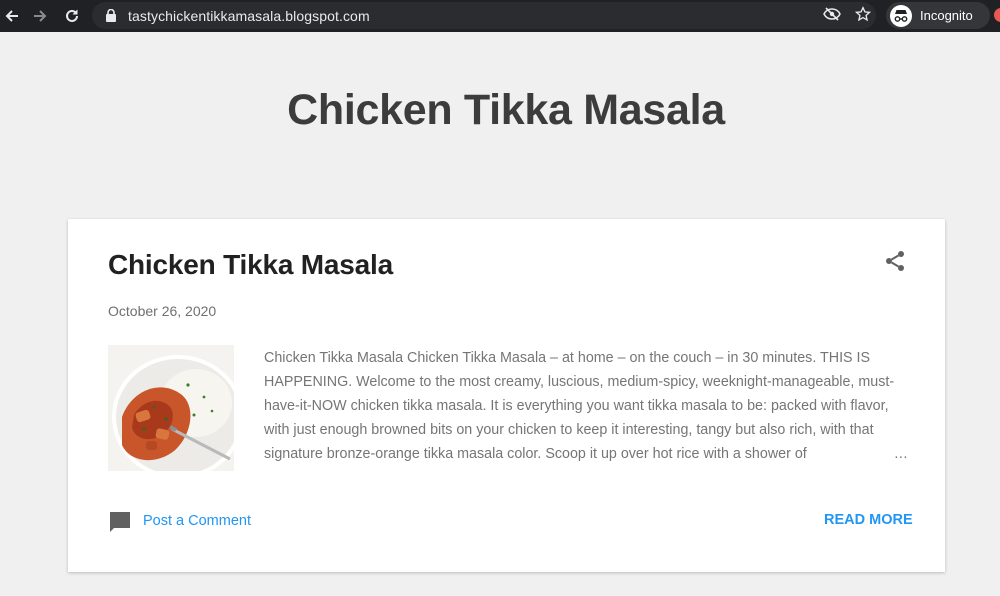 The height and width of the screenshot is (596, 1000). I want to click on incognito-indicator: Incognito, so click(938, 15).